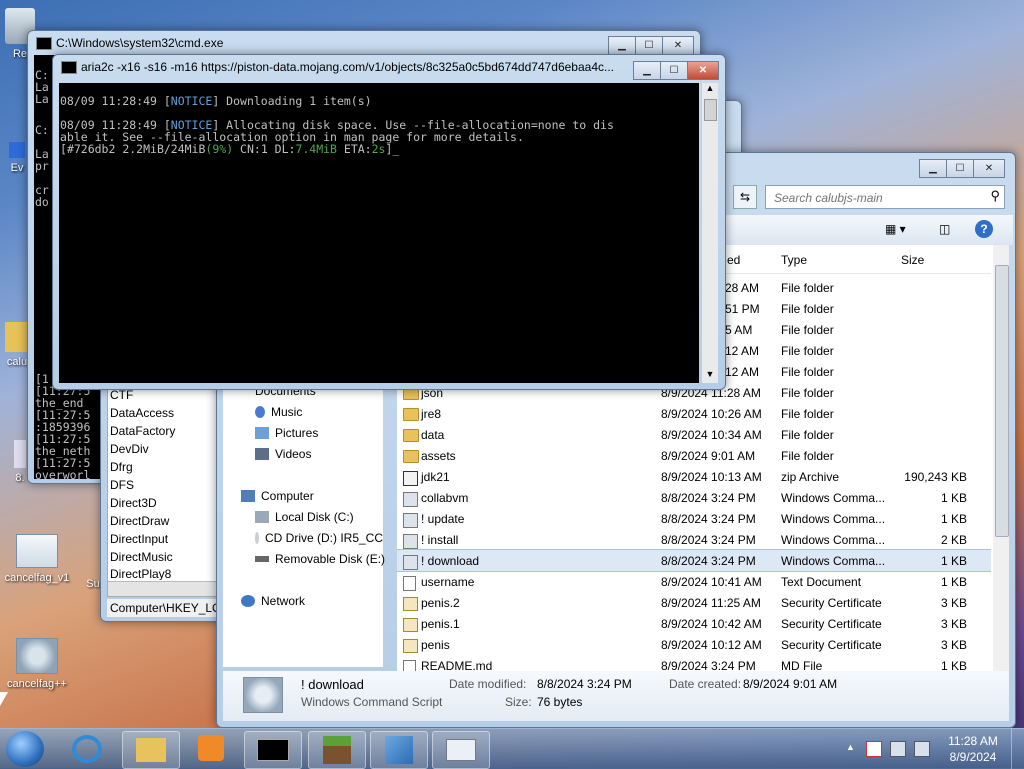 The image size is (1024, 769). Describe the element at coordinates (922, 749) in the screenshot. I see `volume-muted-icon` at that location.